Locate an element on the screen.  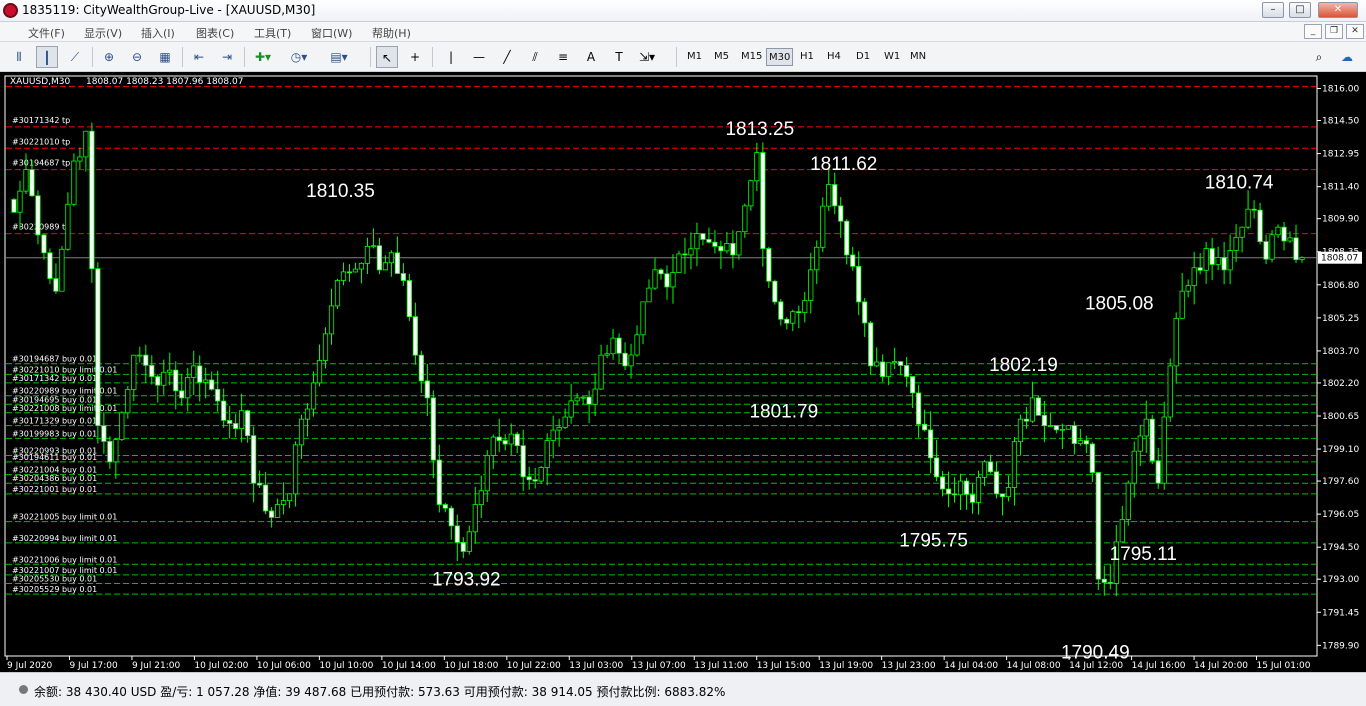
timeframe-m15: M15 is located at coordinates (751, 57).